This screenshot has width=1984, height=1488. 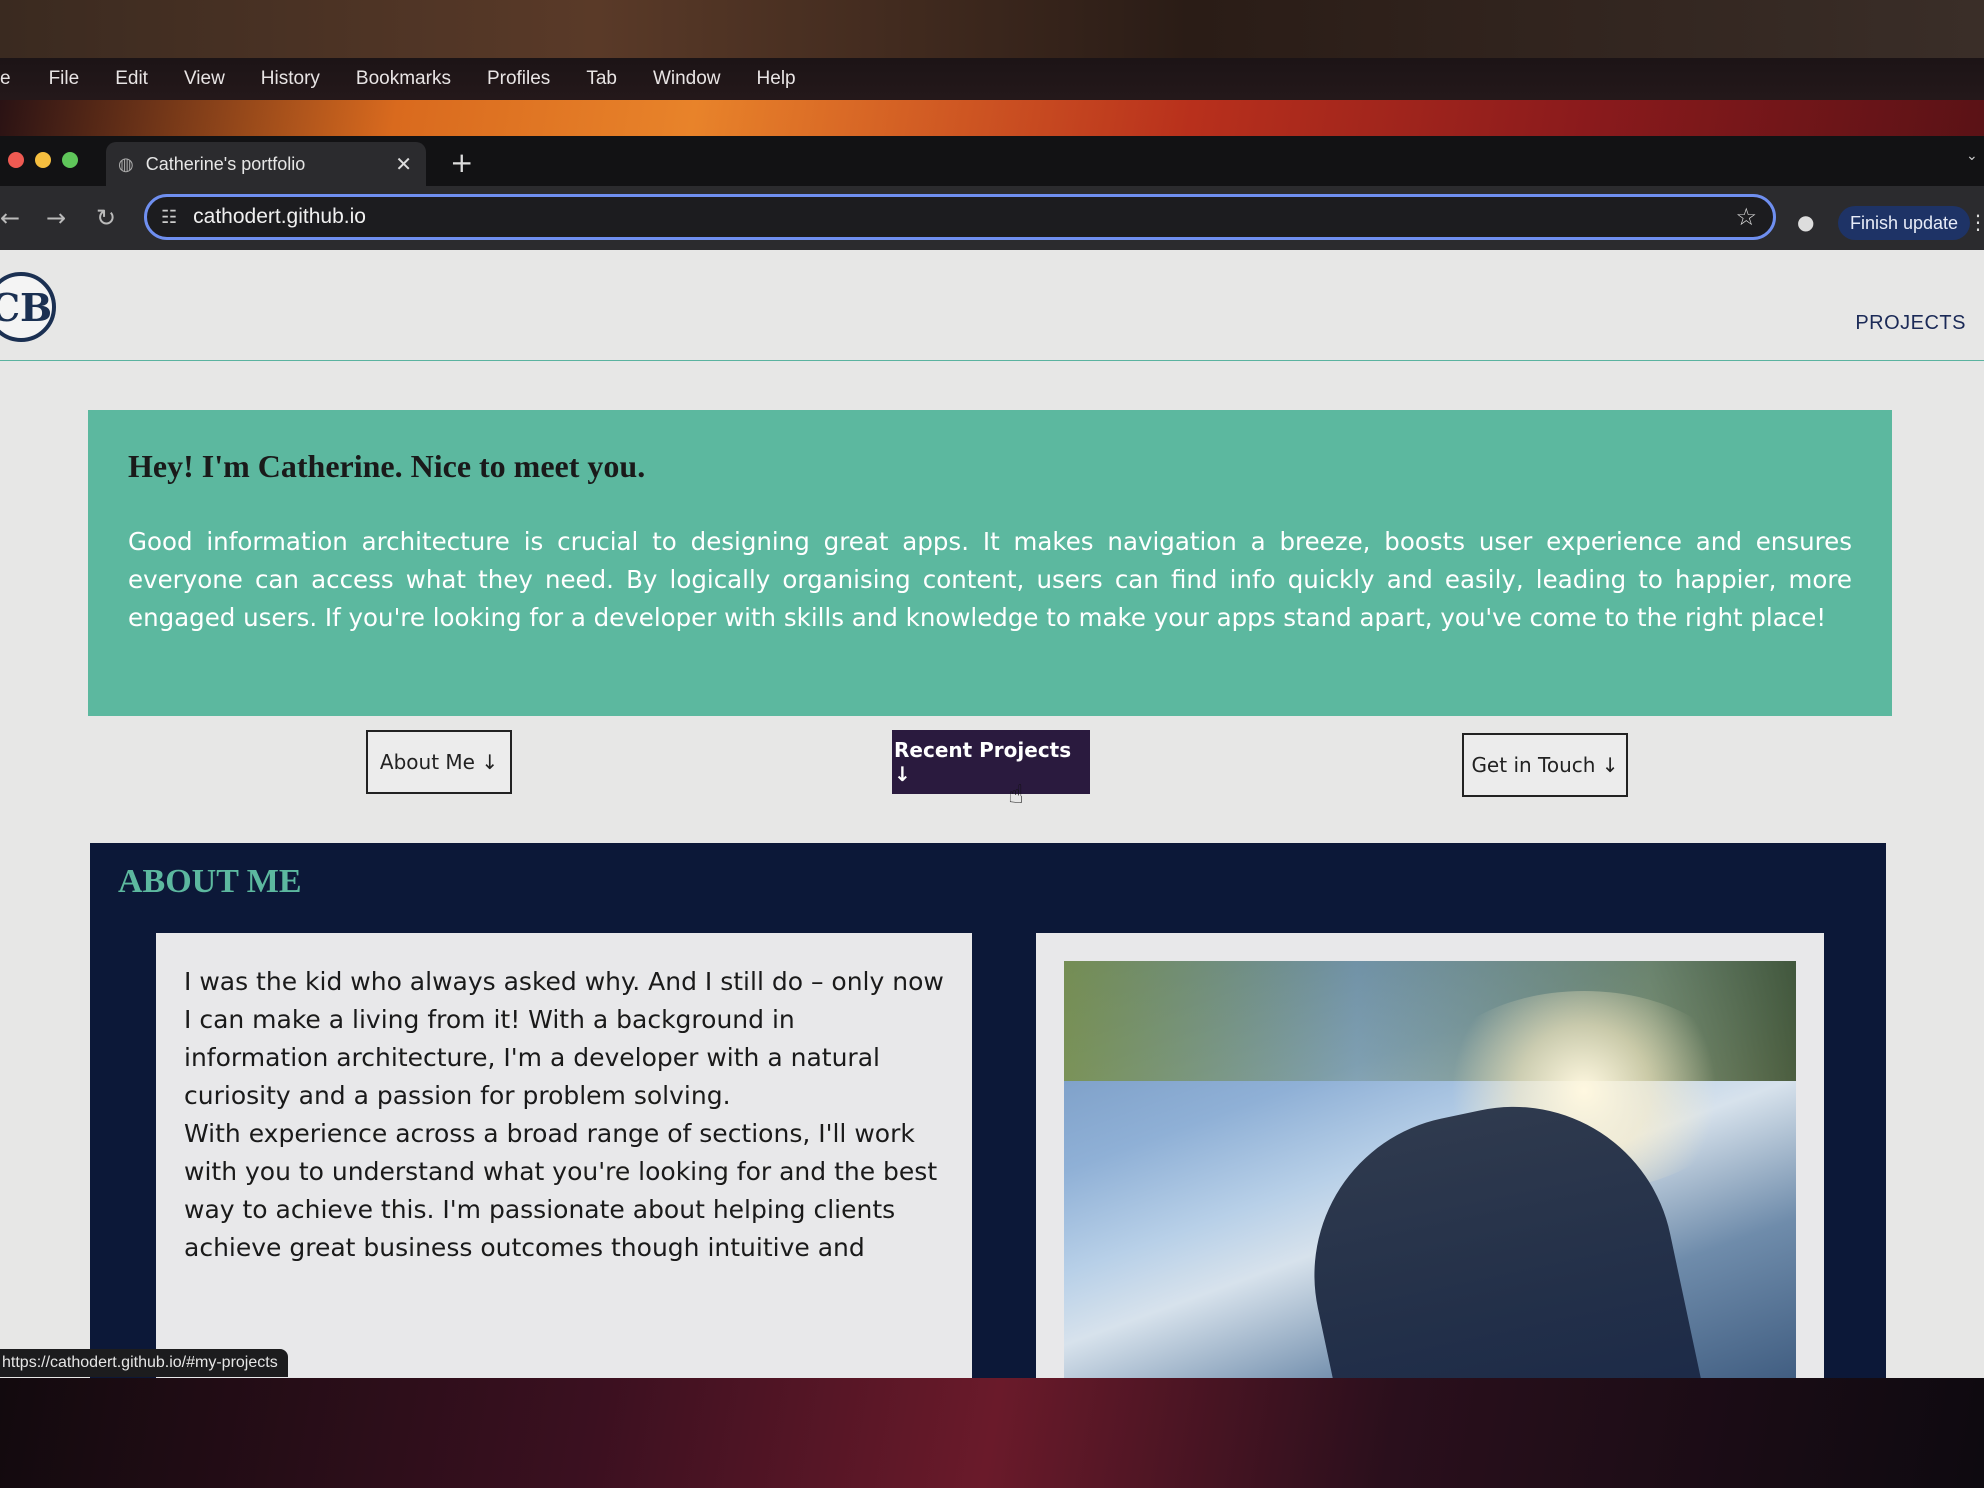 I want to click on menu-history: History, so click(x=290, y=79).